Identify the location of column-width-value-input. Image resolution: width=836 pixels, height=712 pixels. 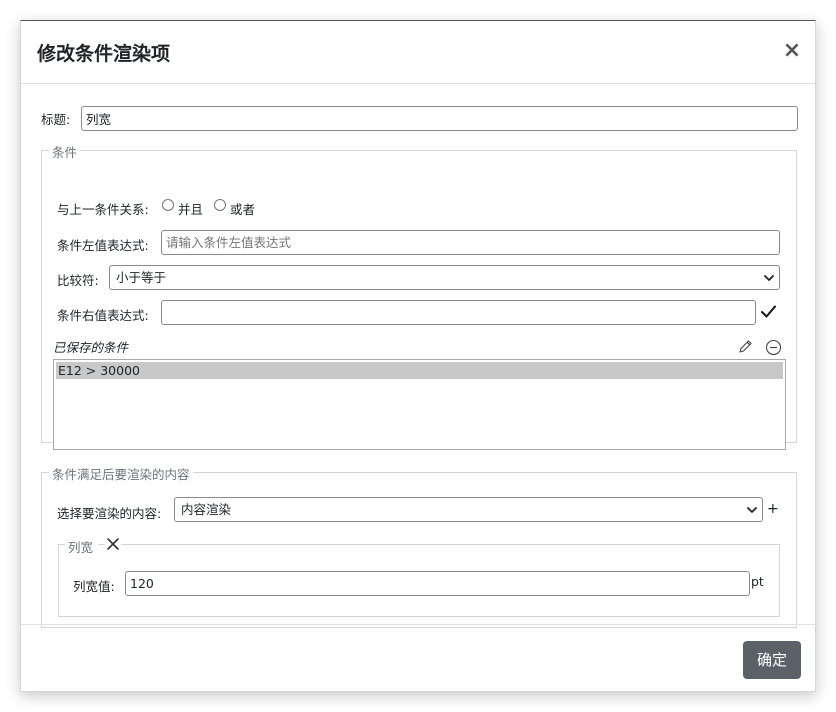
(437, 583).